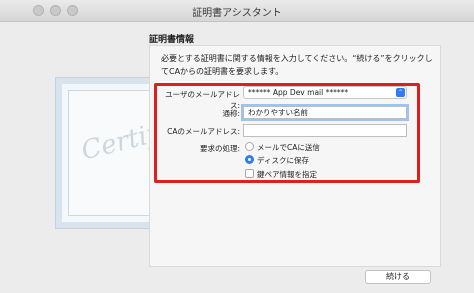  What do you see at coordinates (219, 148) in the screenshot?
I see `request-label: 要求の処理:` at bounding box center [219, 148].